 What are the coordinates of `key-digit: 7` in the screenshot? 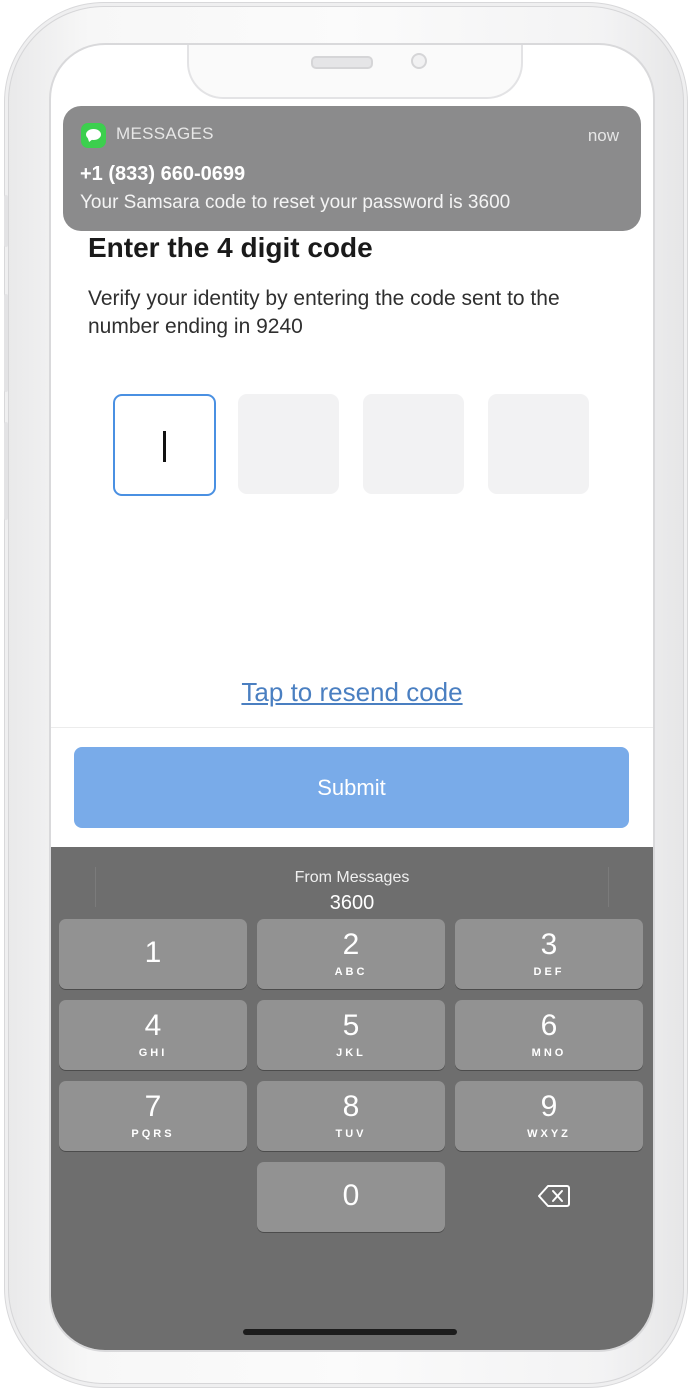 It's located at (153, 1106).